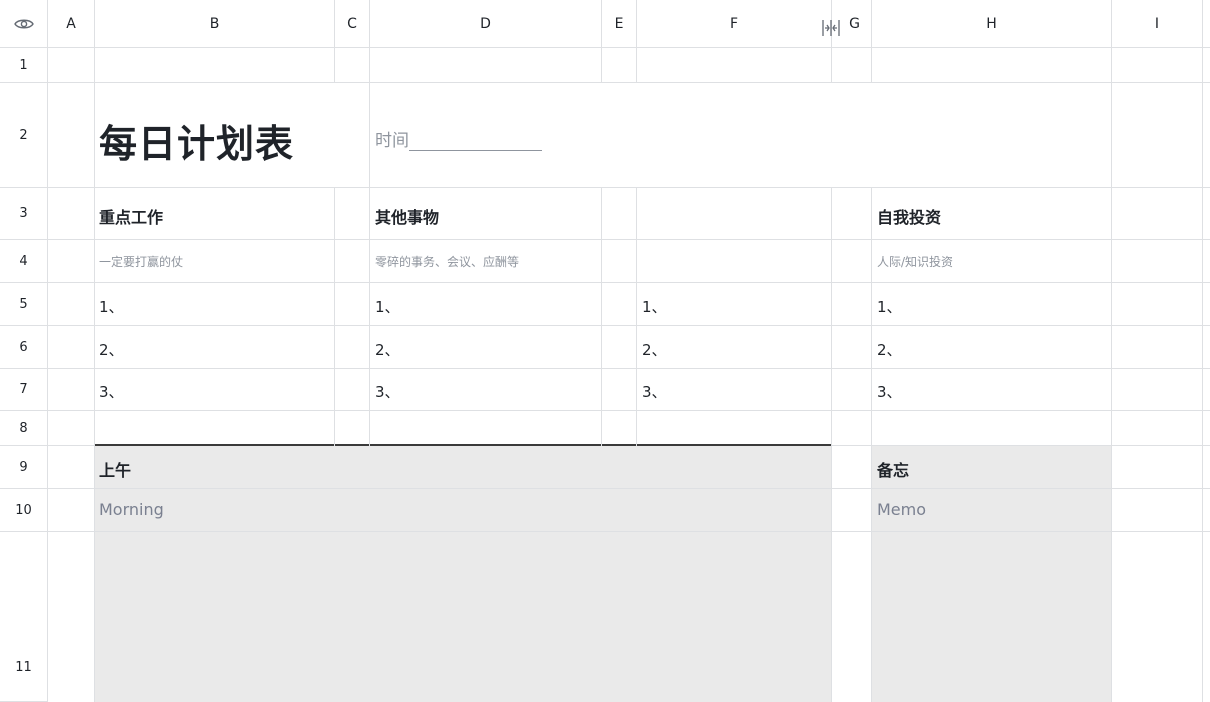 The image size is (1210, 702). Describe the element at coordinates (871, 65) in the screenshot. I see `grid-v-g` at that location.